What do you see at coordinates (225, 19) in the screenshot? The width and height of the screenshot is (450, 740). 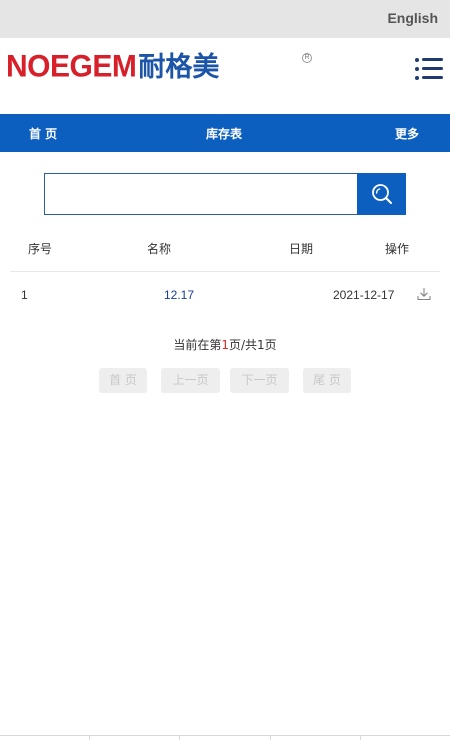 I see `top-bar: English` at bounding box center [225, 19].